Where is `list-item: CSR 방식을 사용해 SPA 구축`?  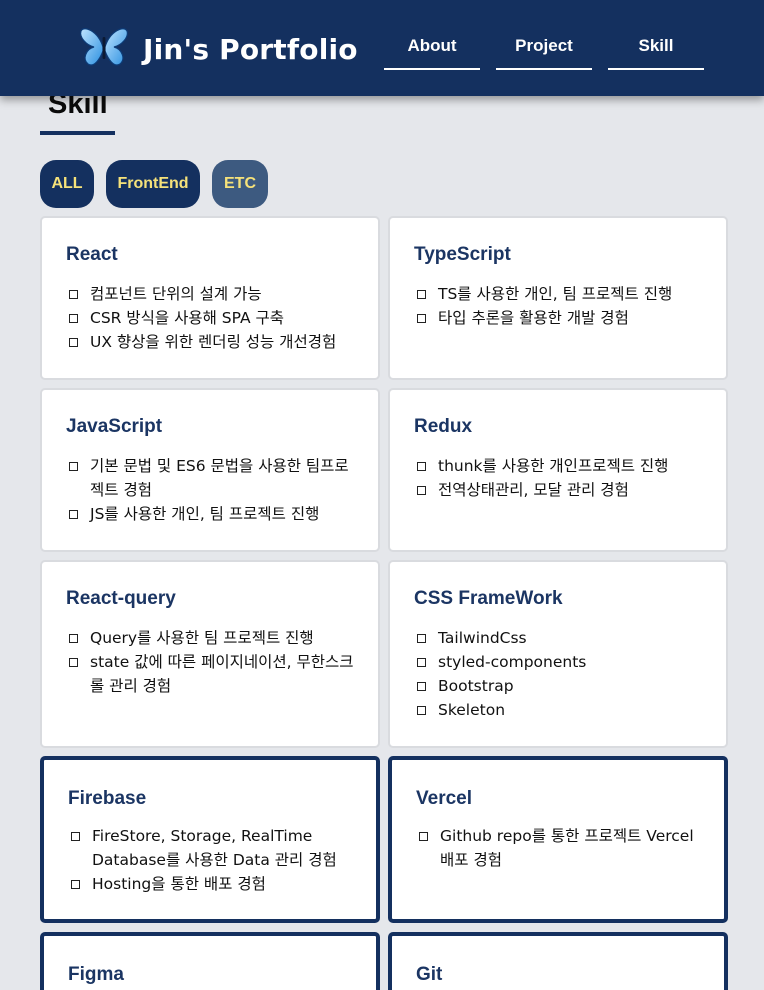 list-item: CSR 방식을 사용해 SPA 구축 is located at coordinates (214, 318).